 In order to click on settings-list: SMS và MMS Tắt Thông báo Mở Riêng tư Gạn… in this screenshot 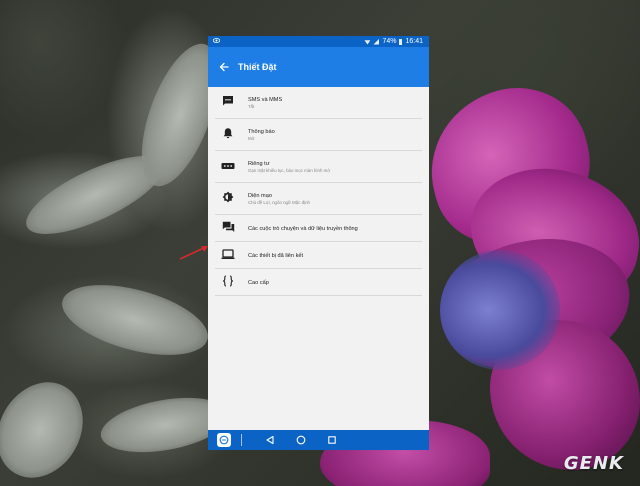, I will do `click(318, 191)`.